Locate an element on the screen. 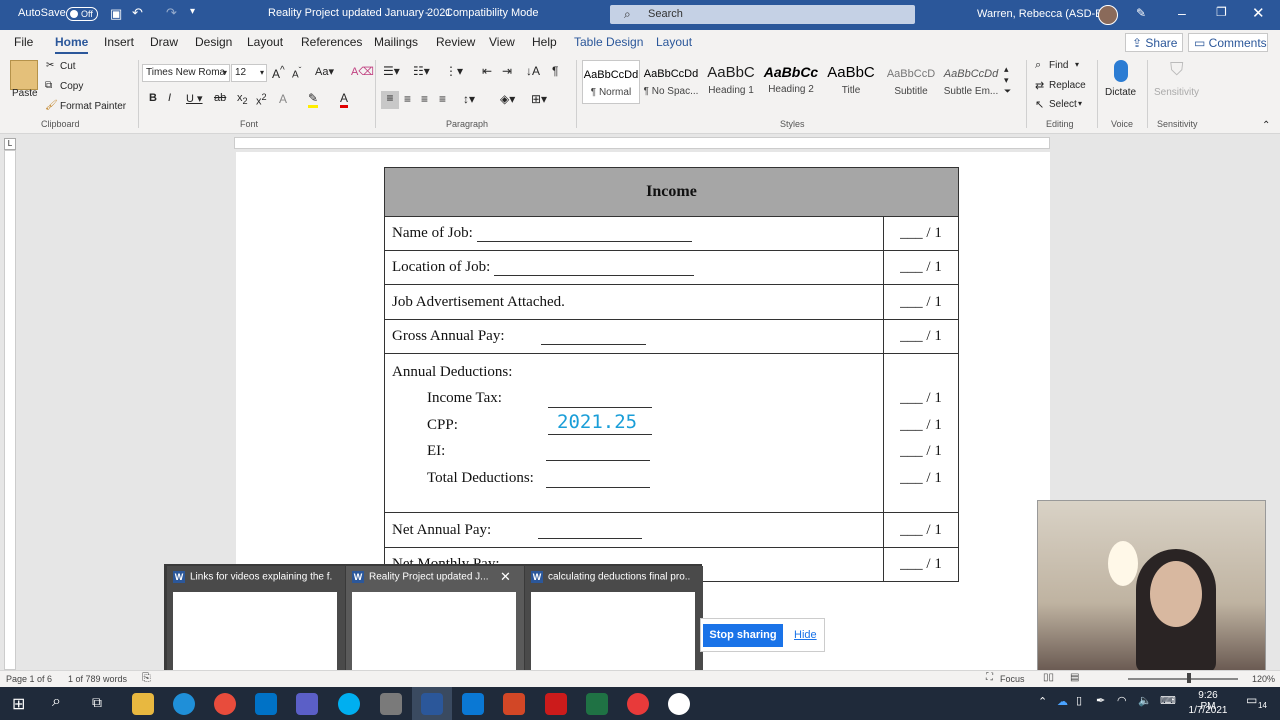 This screenshot has width=1280, height=720. minimize-icon: – is located at coordinates (1182, 13).